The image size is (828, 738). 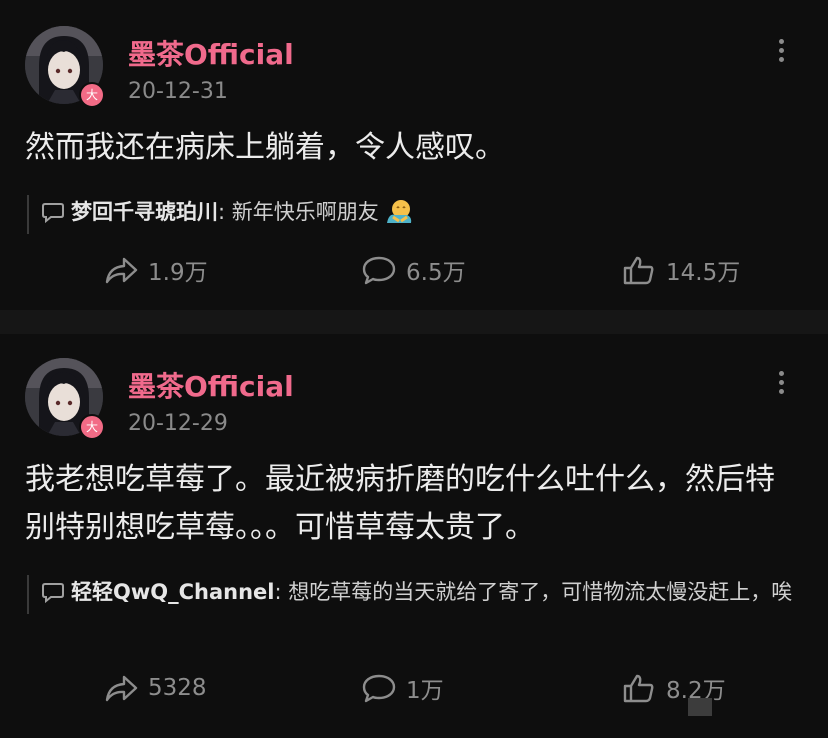 What do you see at coordinates (265, 147) in the screenshot?
I see `post-content: 然而我还在病床上躺着，令人感叹。` at bounding box center [265, 147].